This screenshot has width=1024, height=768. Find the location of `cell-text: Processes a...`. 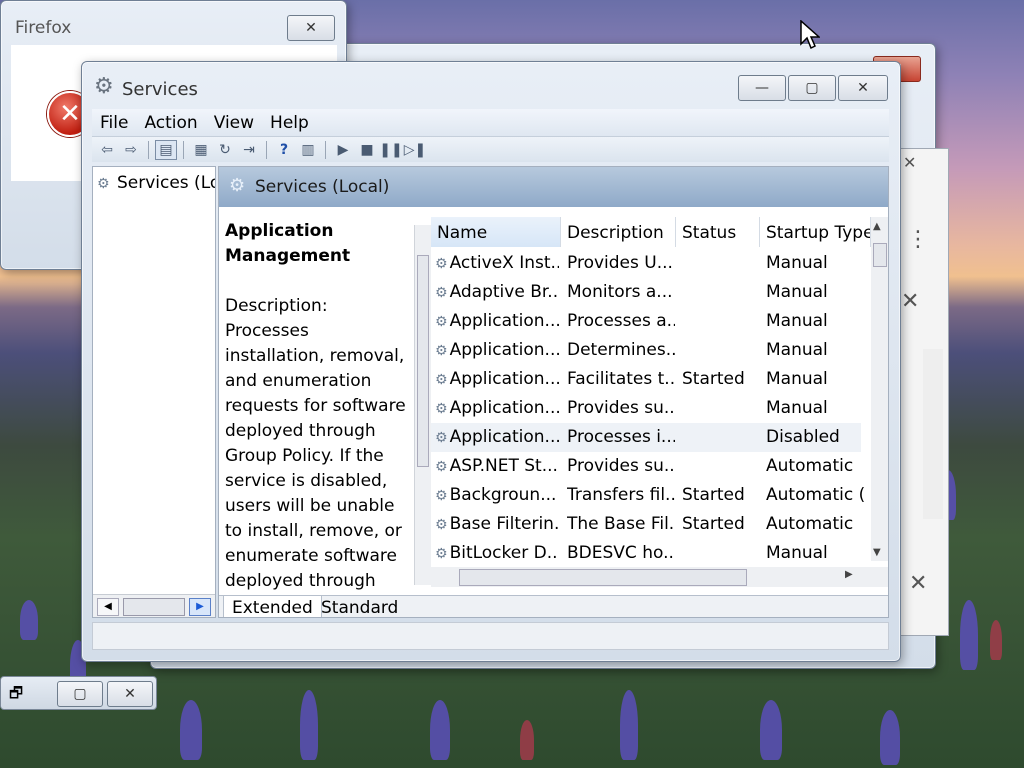

cell-text: Processes a... is located at coordinates (621, 321).